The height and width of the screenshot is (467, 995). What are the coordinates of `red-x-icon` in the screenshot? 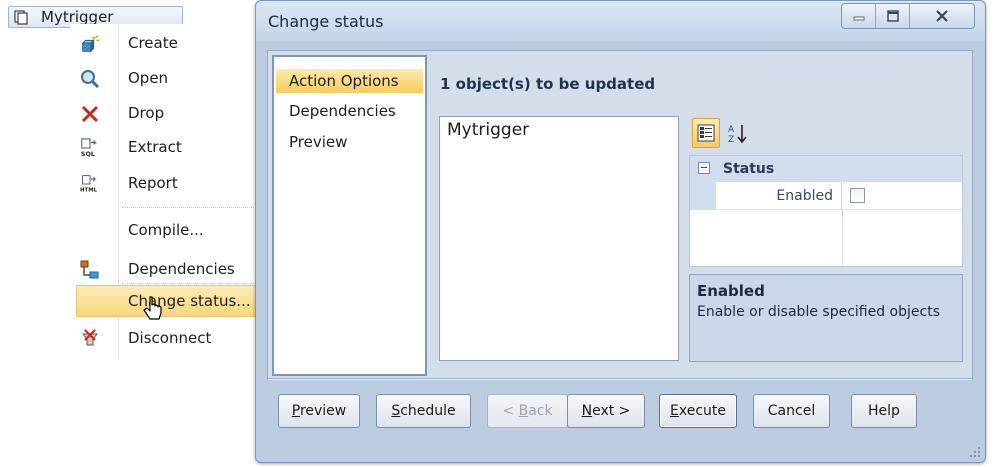 It's located at (90, 114).